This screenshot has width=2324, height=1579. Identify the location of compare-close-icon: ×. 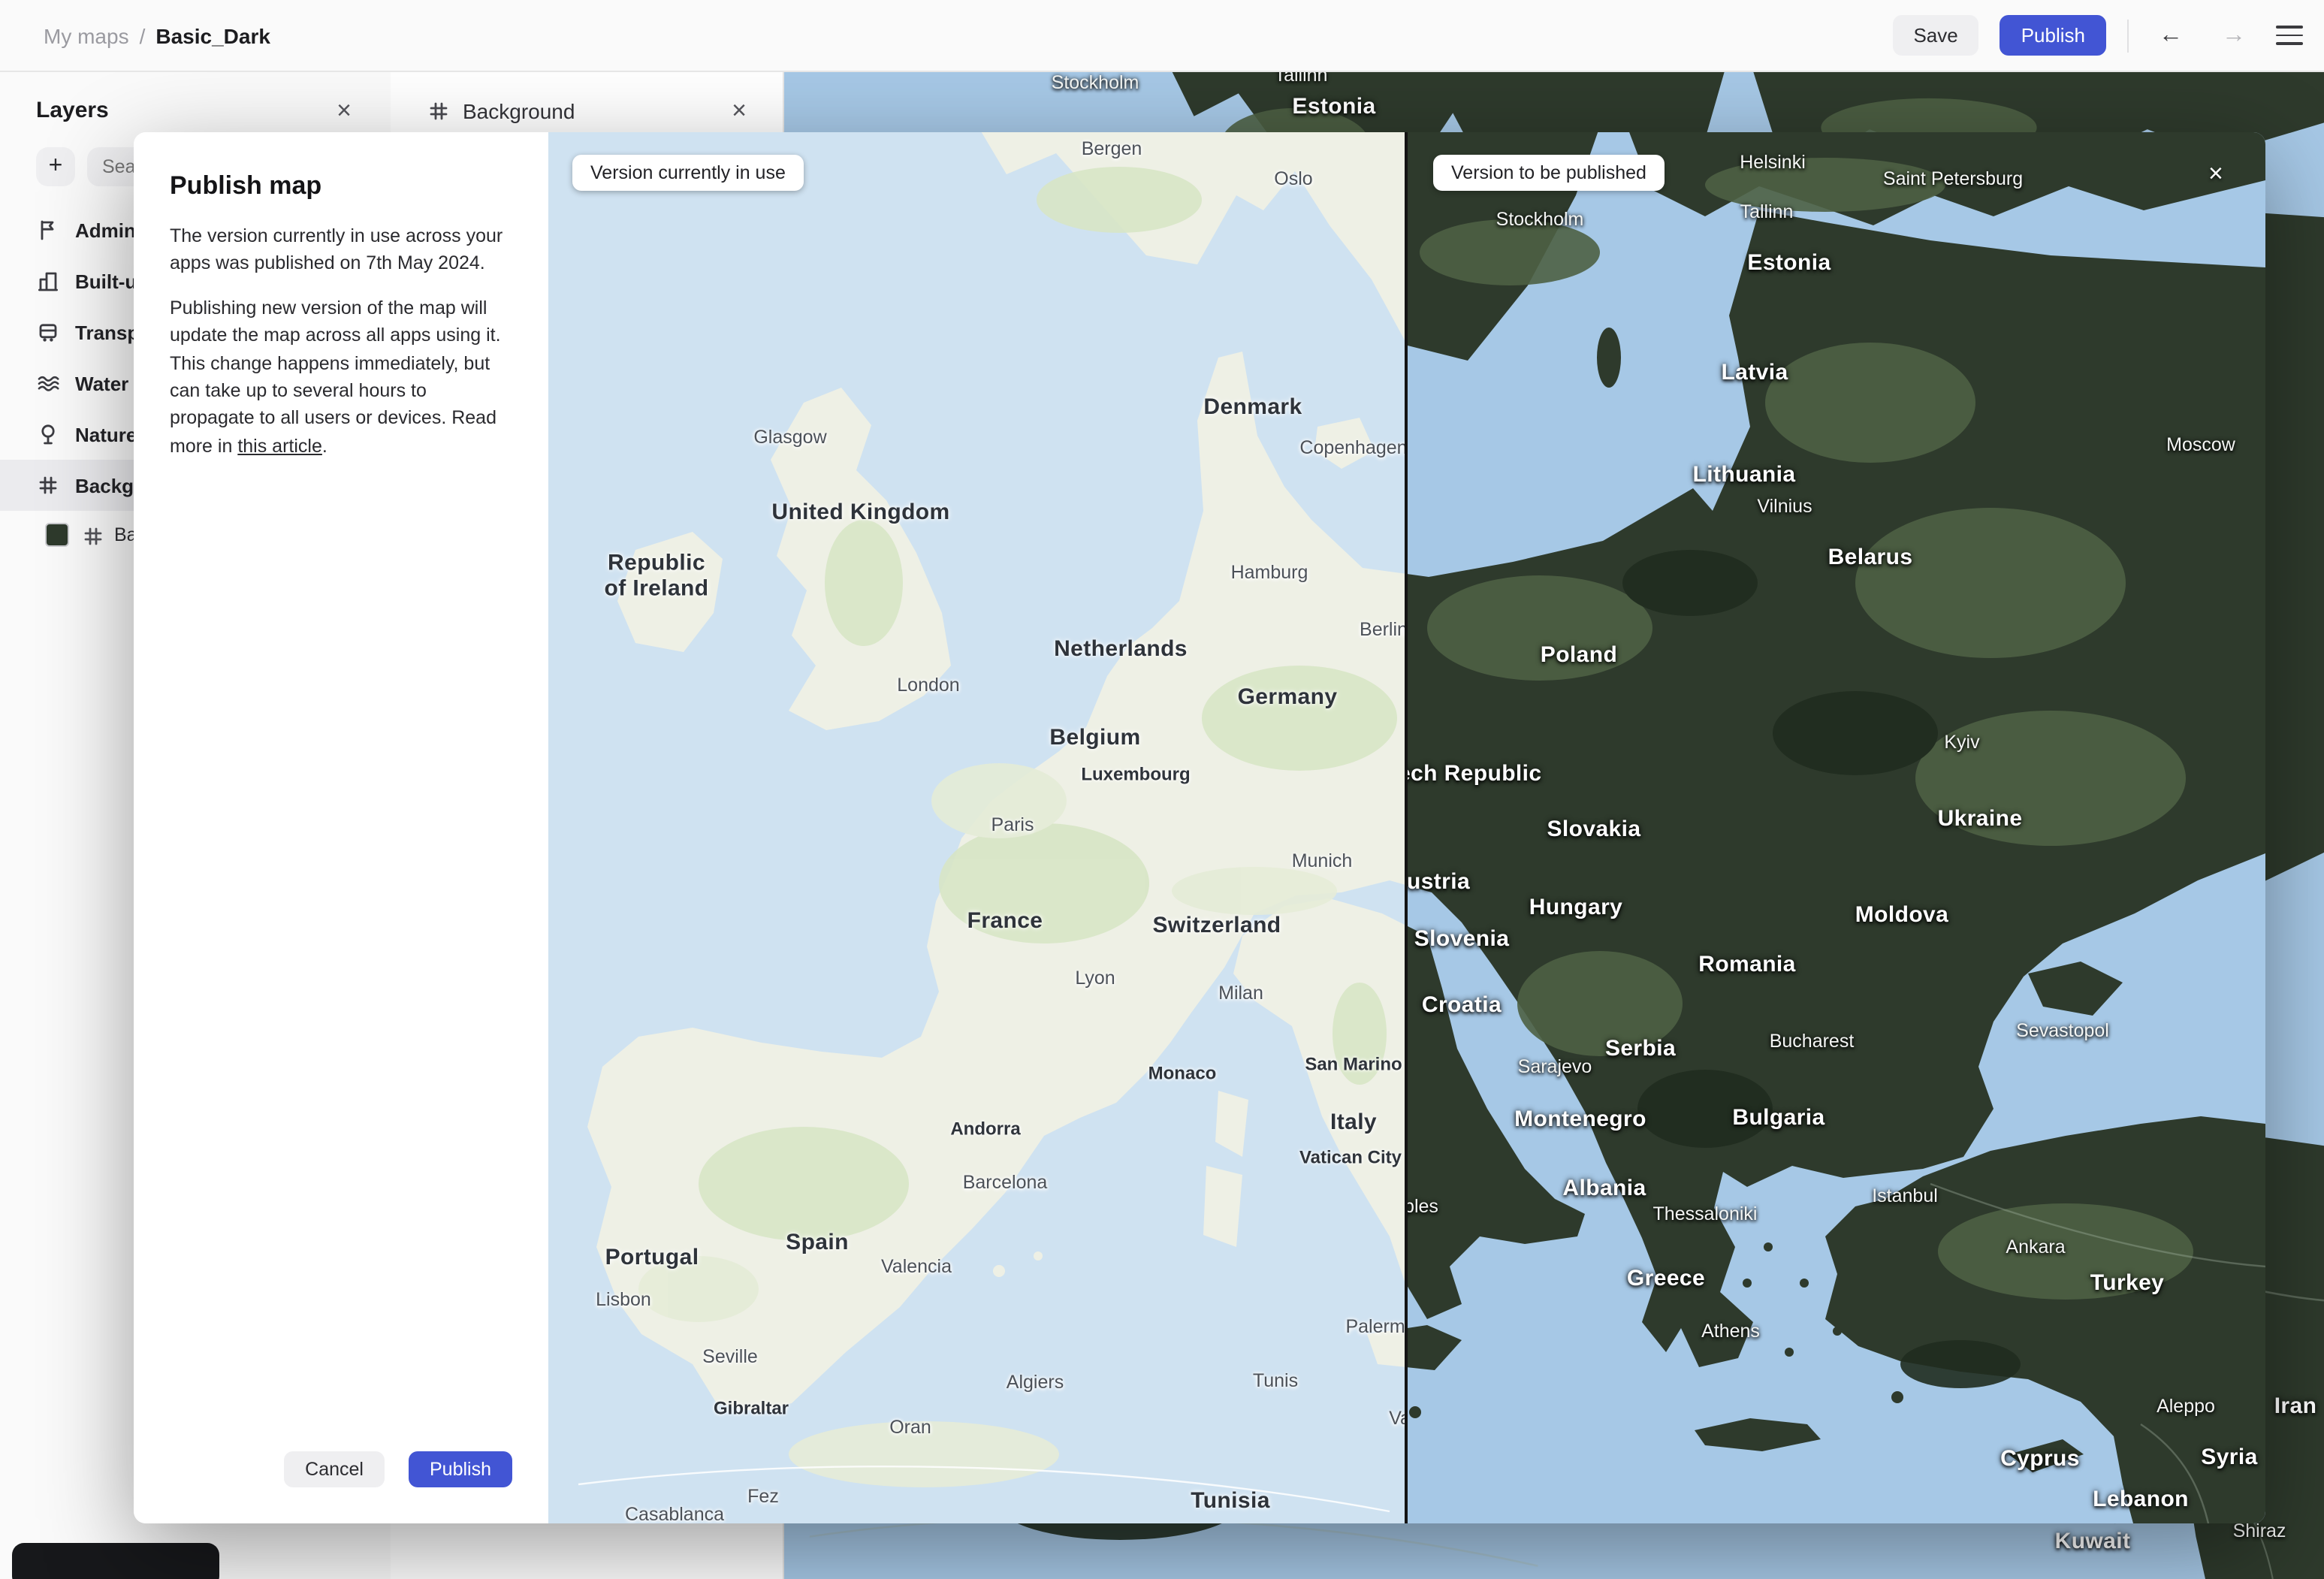
(2215, 174).